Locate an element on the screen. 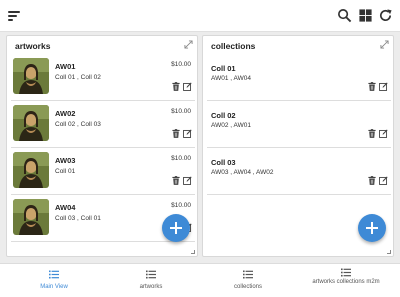  add-collection-button is located at coordinates (372, 228).